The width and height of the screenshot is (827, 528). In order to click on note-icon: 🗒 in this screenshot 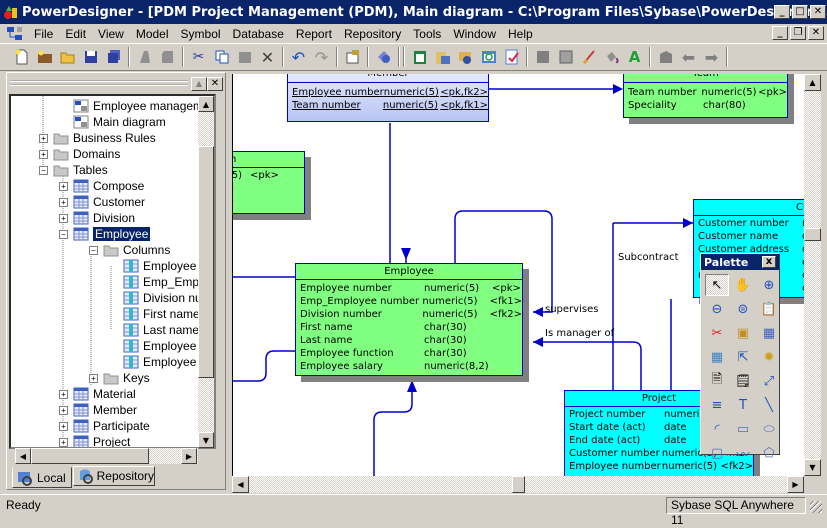, I will do `click(743, 381)`.